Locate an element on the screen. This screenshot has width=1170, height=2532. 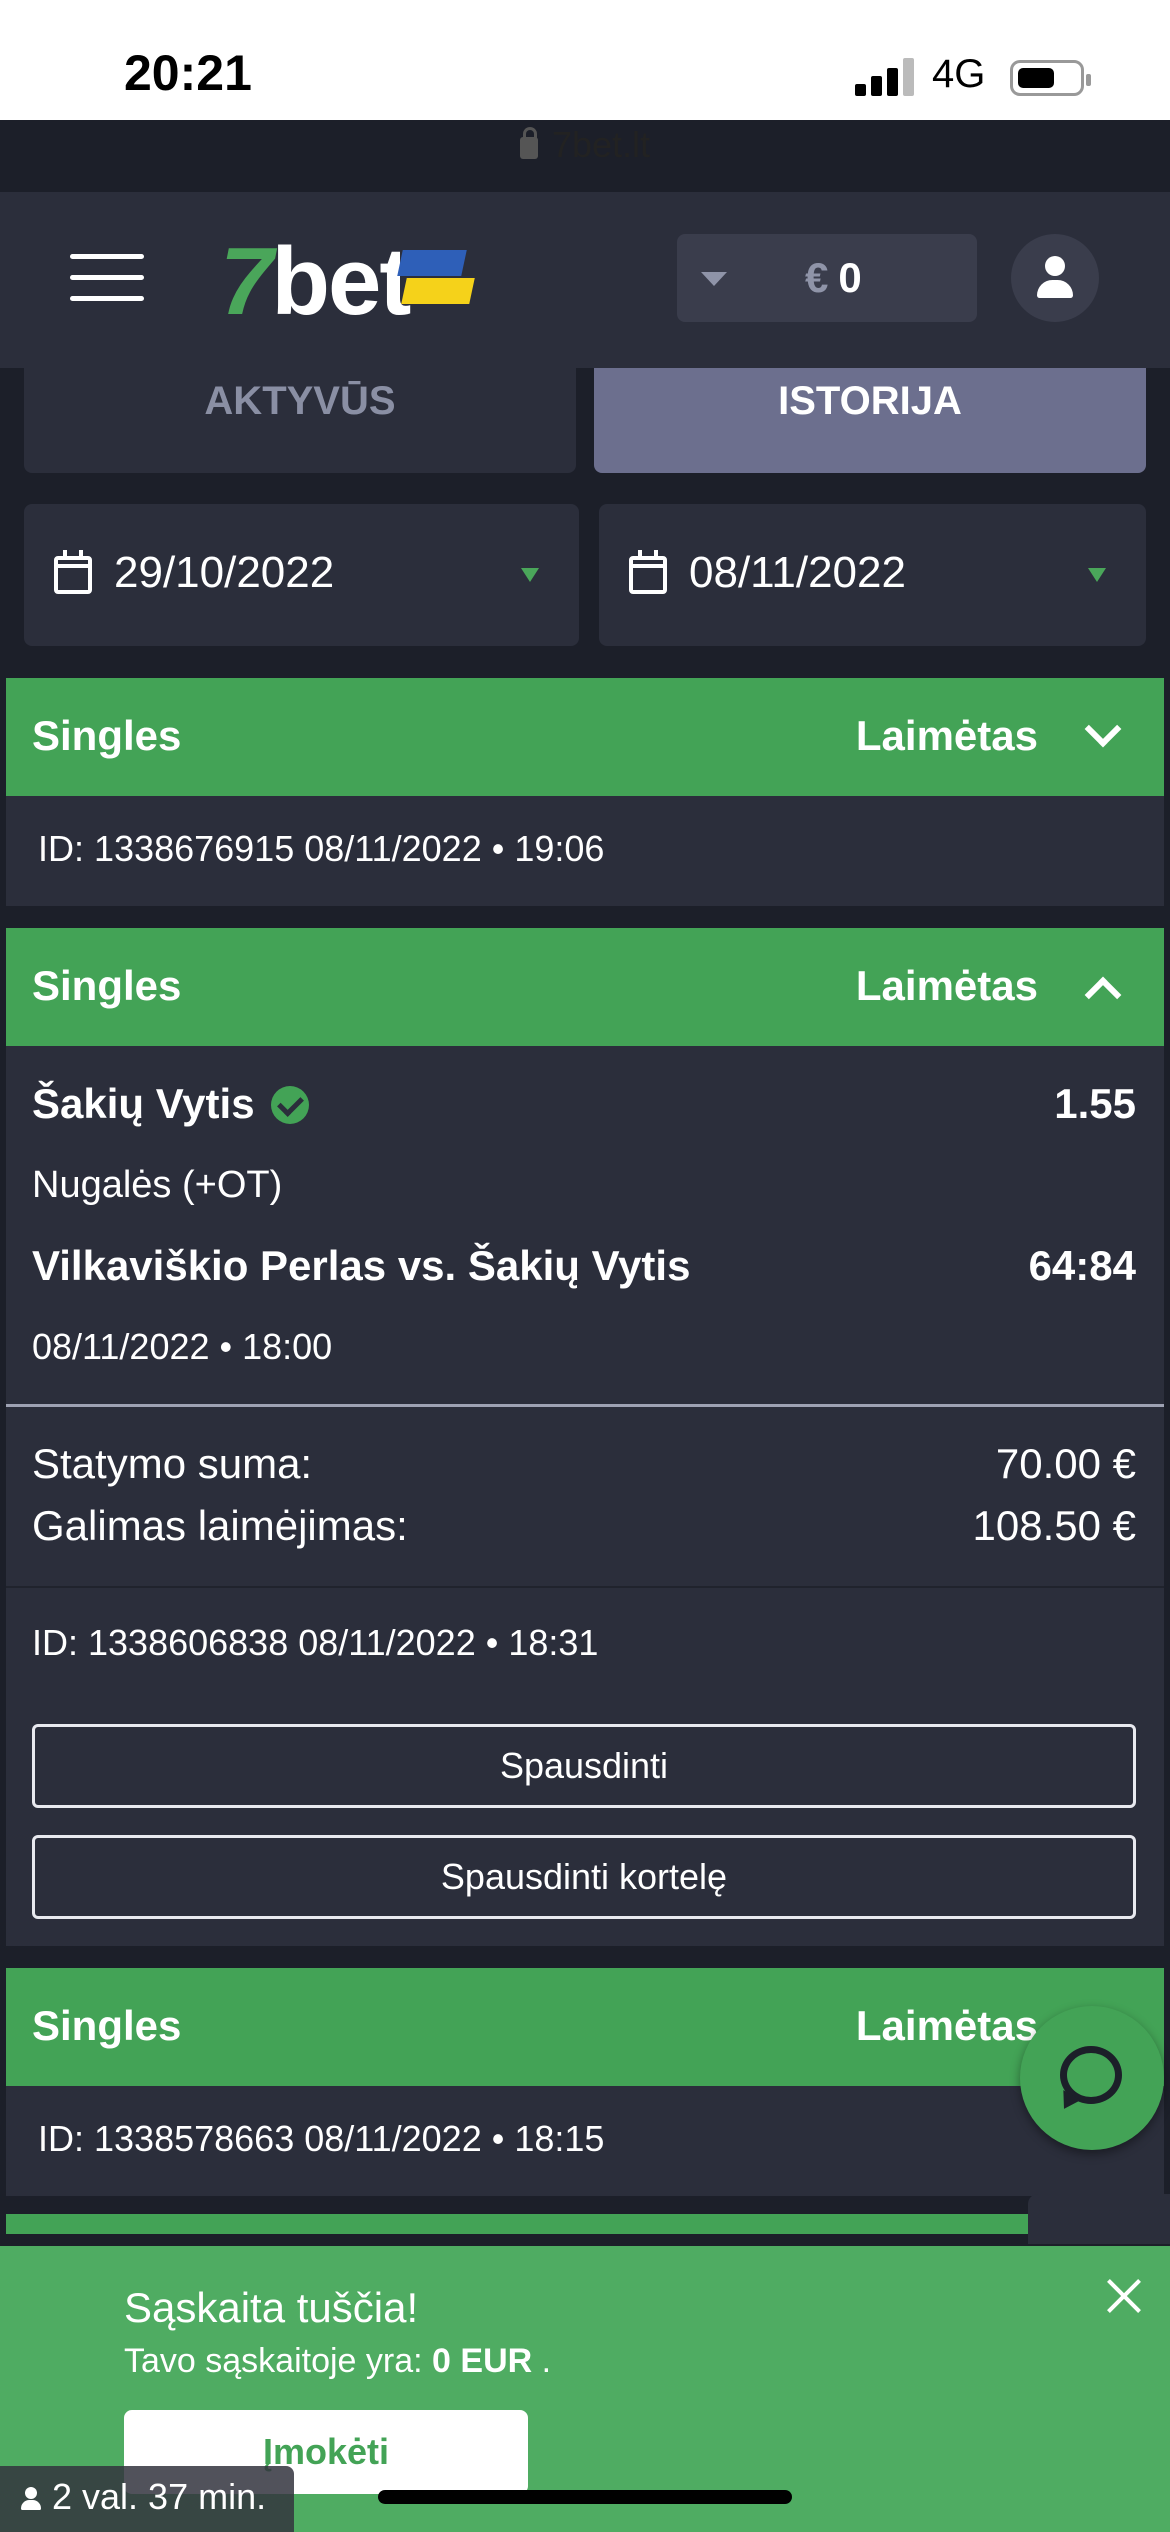
lock-icon is located at coordinates (528, 143).